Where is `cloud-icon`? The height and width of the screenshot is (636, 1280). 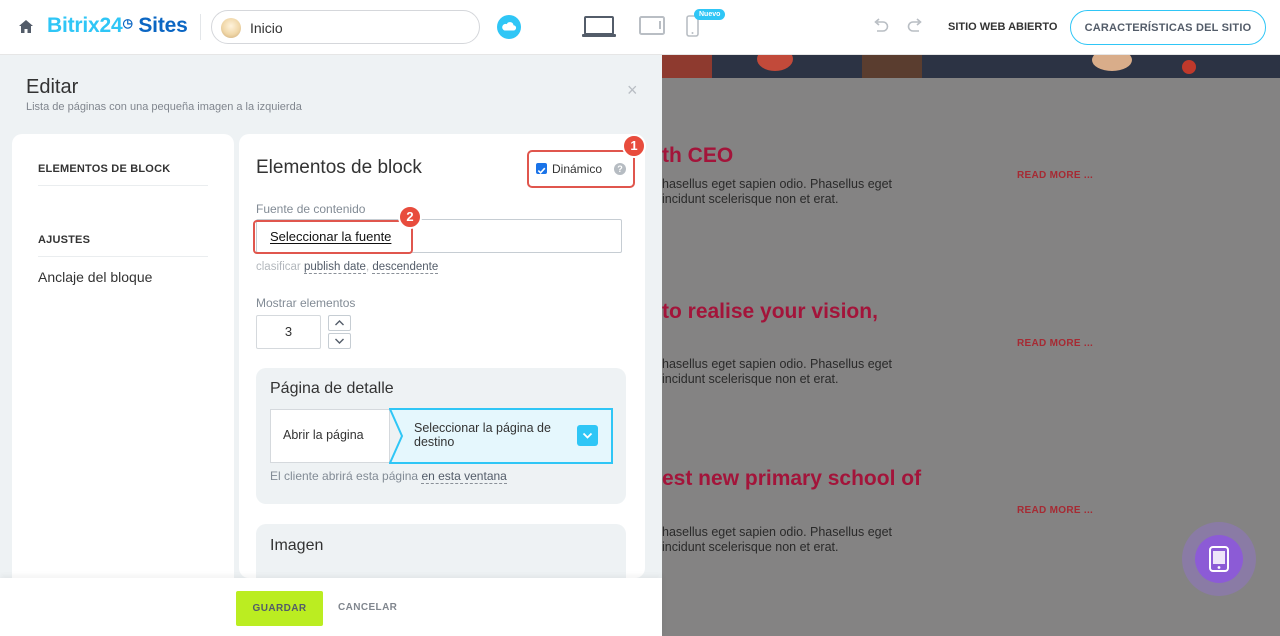 cloud-icon is located at coordinates (509, 27).